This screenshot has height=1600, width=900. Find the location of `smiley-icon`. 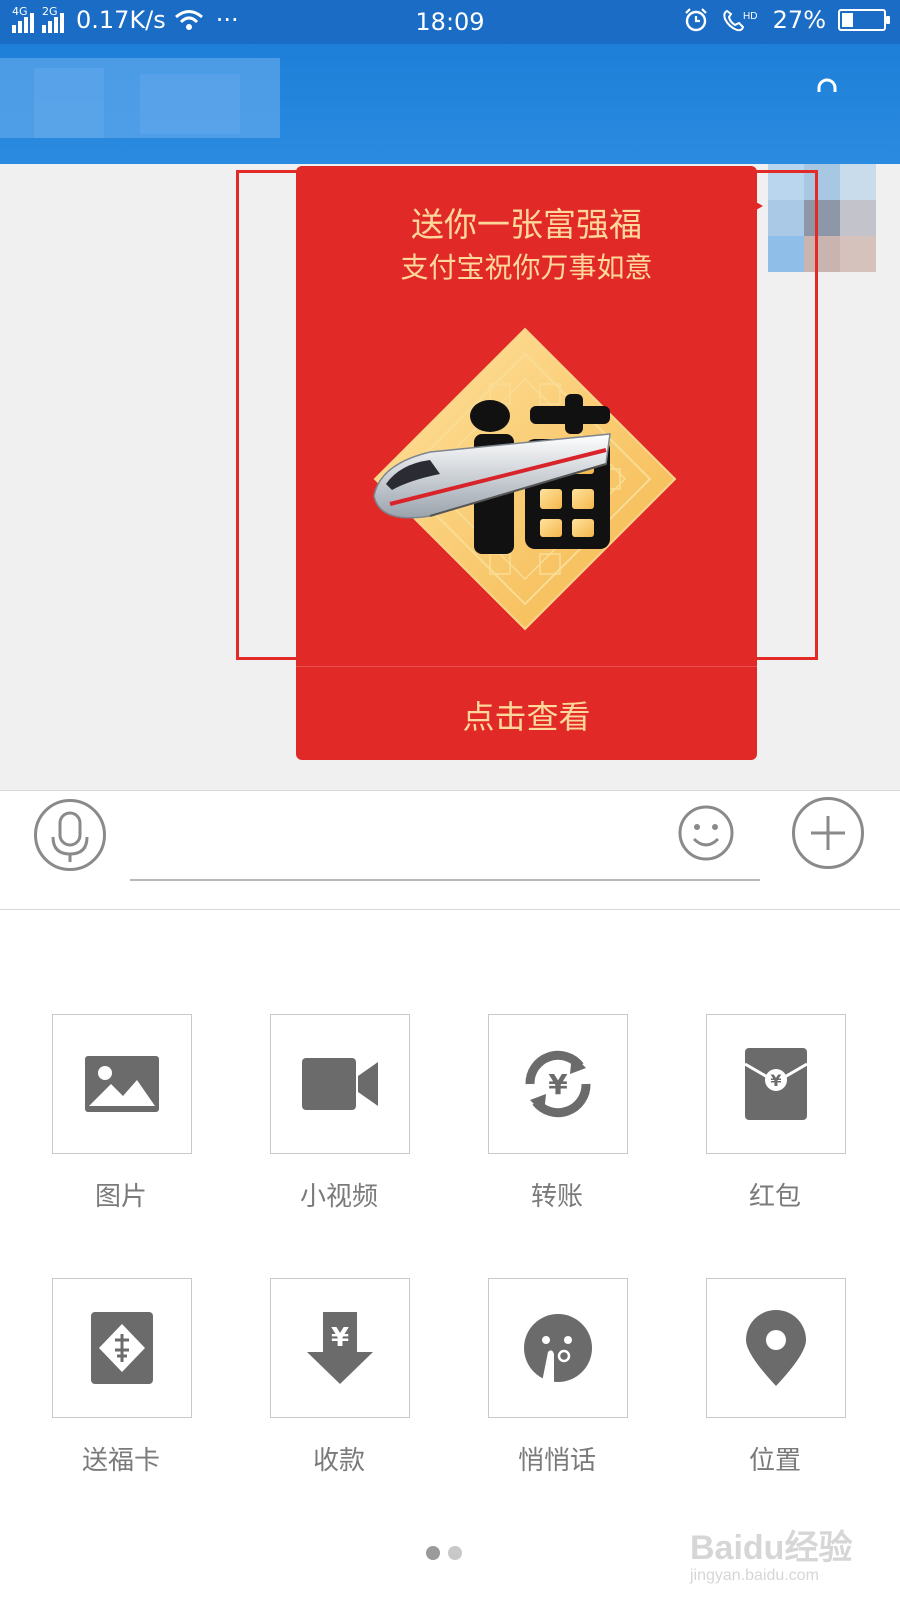

smiley-icon is located at coordinates (706, 833).